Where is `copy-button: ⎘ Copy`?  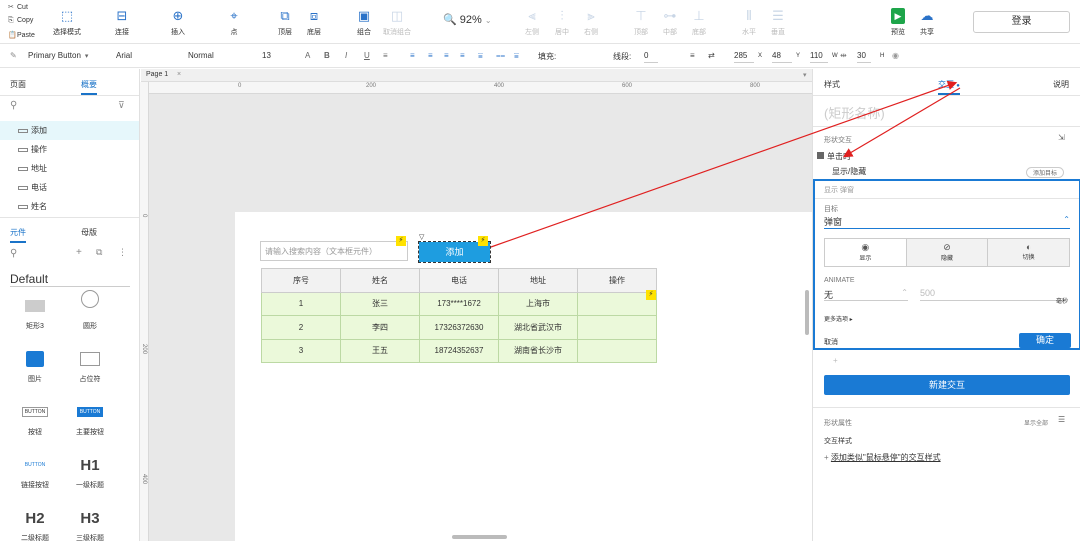 copy-button: ⎘ Copy is located at coordinates (20, 21).